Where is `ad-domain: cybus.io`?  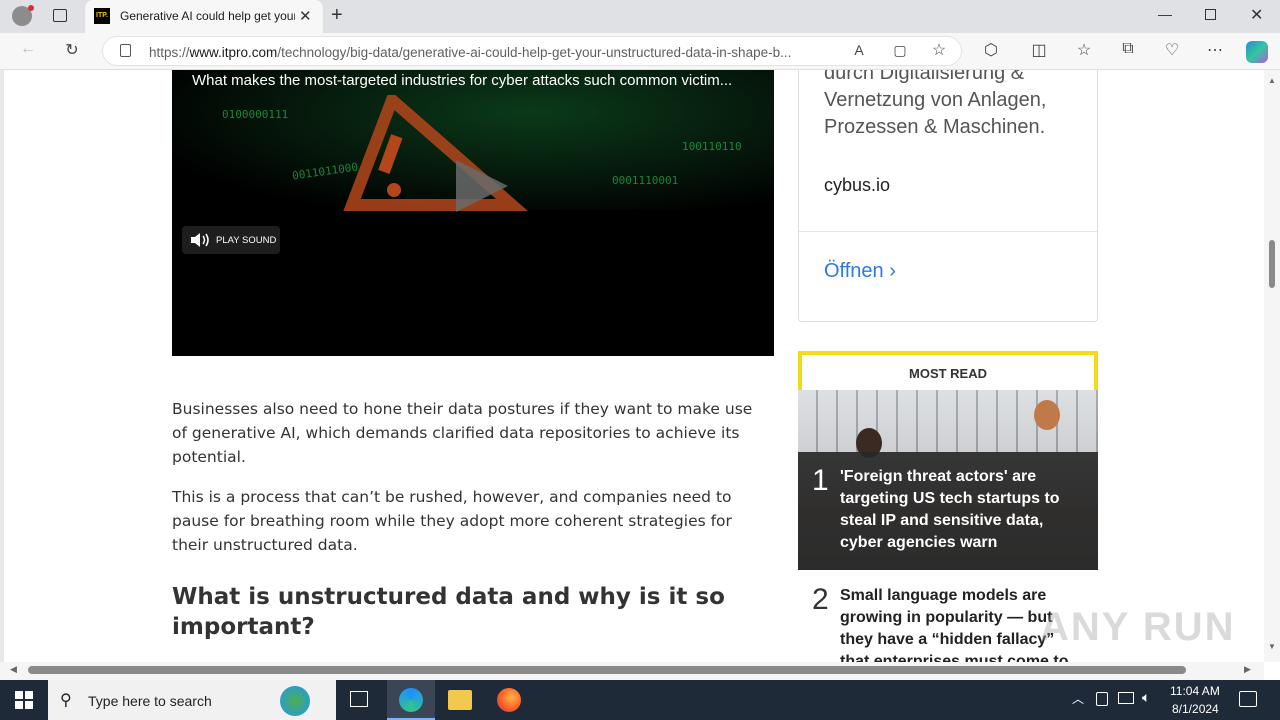 ad-domain: cybus.io is located at coordinates (857, 185).